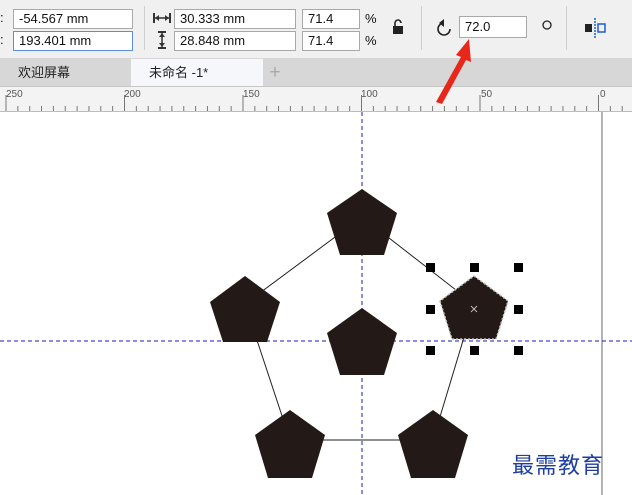 The image size is (632, 495). I want to click on selection-handle-bottom-right, so click(518, 350).